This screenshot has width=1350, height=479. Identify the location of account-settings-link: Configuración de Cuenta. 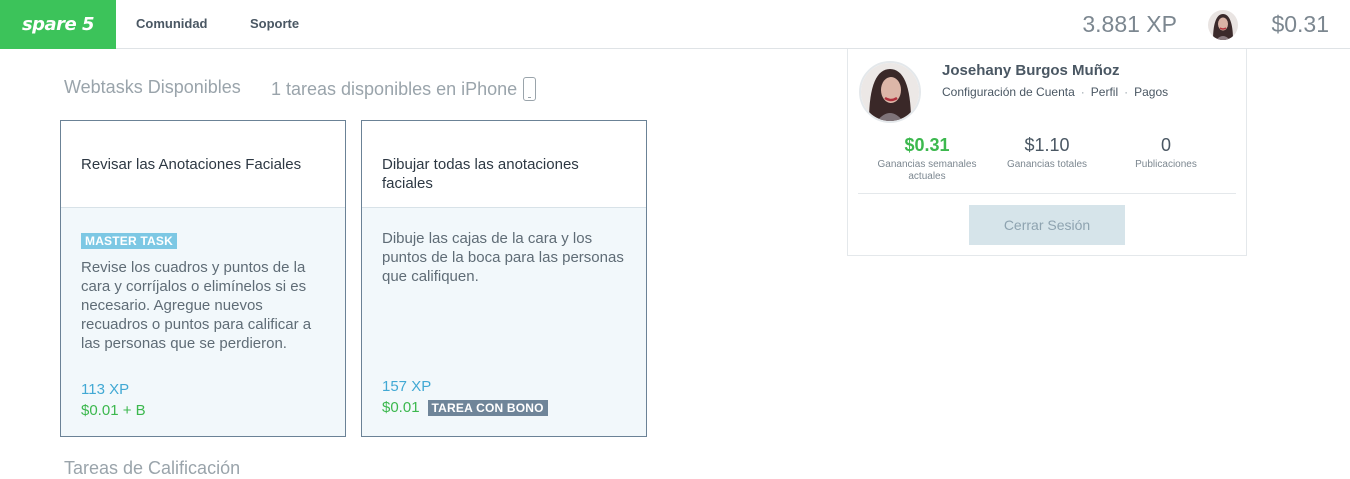
(1008, 92).